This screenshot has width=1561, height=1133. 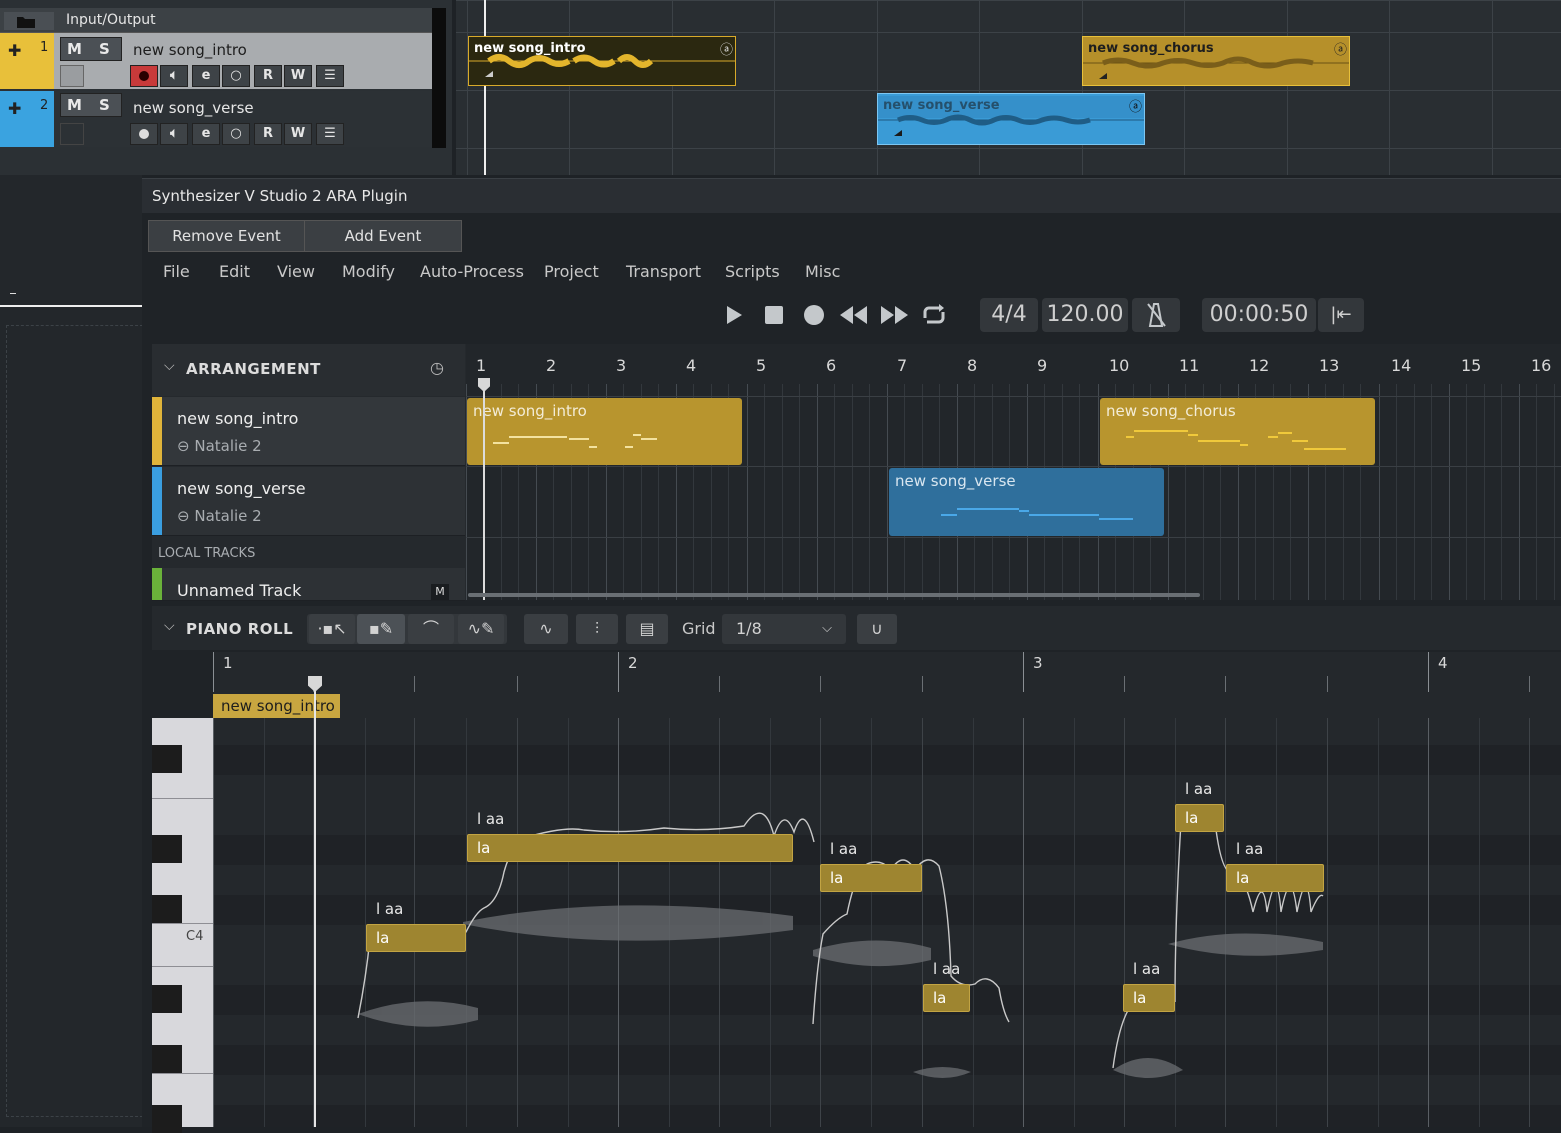 I want to click on menu-file: File, so click(x=176, y=271).